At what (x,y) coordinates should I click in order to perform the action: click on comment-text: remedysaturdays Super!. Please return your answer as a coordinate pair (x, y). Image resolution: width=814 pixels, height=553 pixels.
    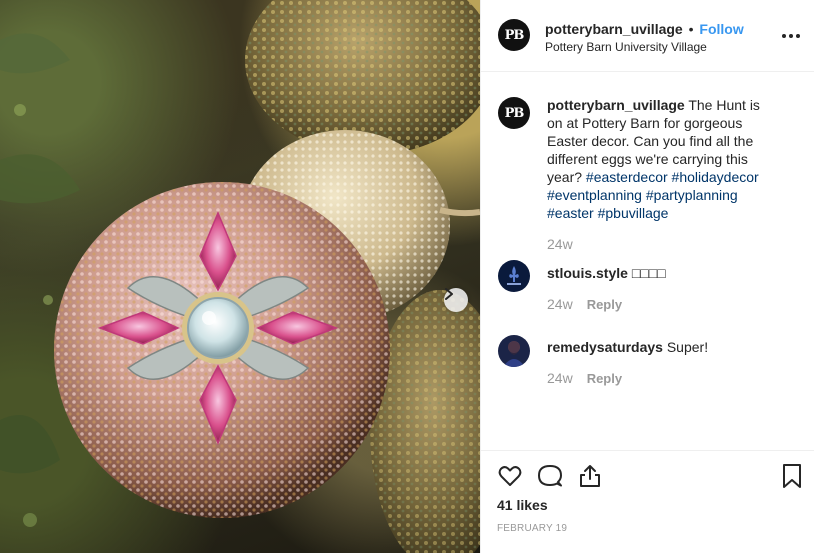
    Looking at the image, I should click on (663, 347).